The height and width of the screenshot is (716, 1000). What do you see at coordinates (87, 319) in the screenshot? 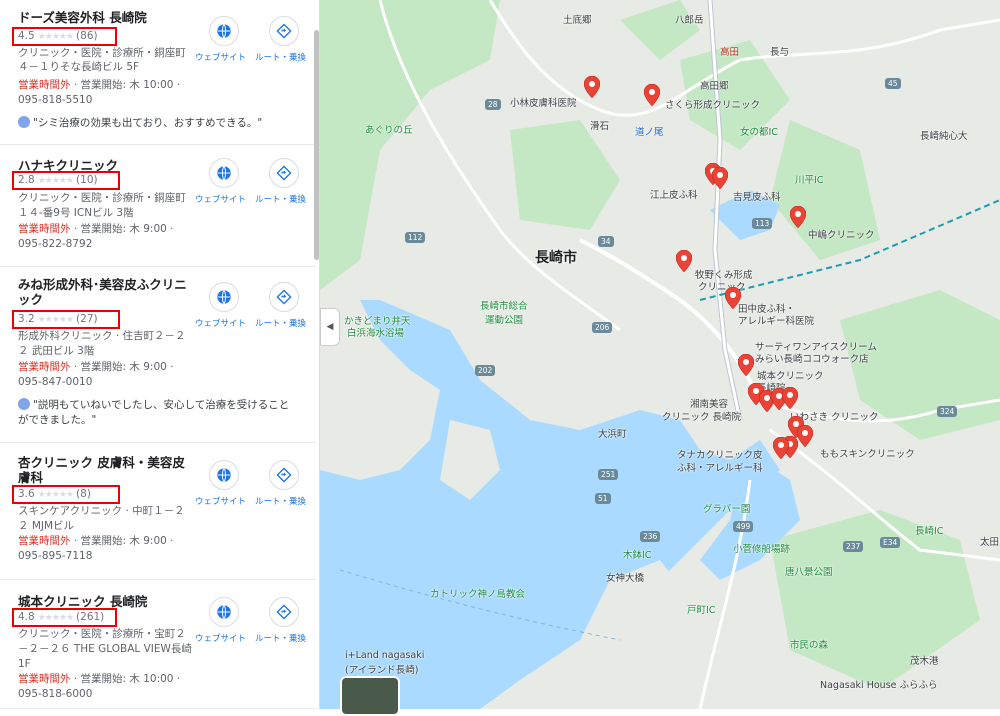
I see `review-count: (27)` at bounding box center [87, 319].